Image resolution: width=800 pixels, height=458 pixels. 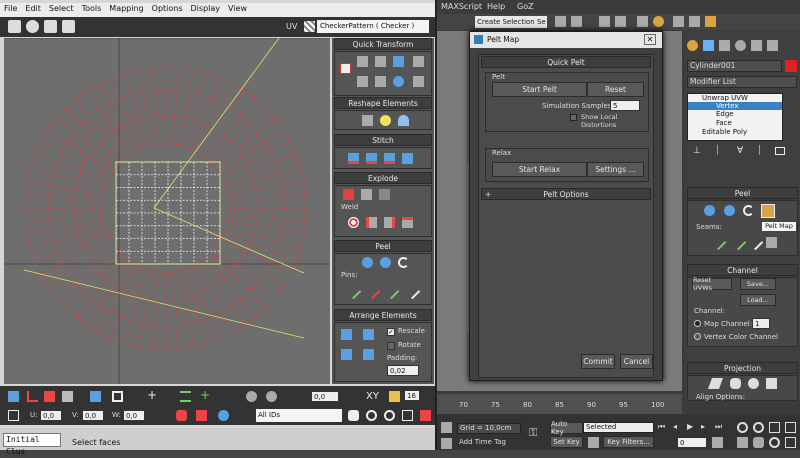 I want to click on break-icon, so click(x=348, y=194).